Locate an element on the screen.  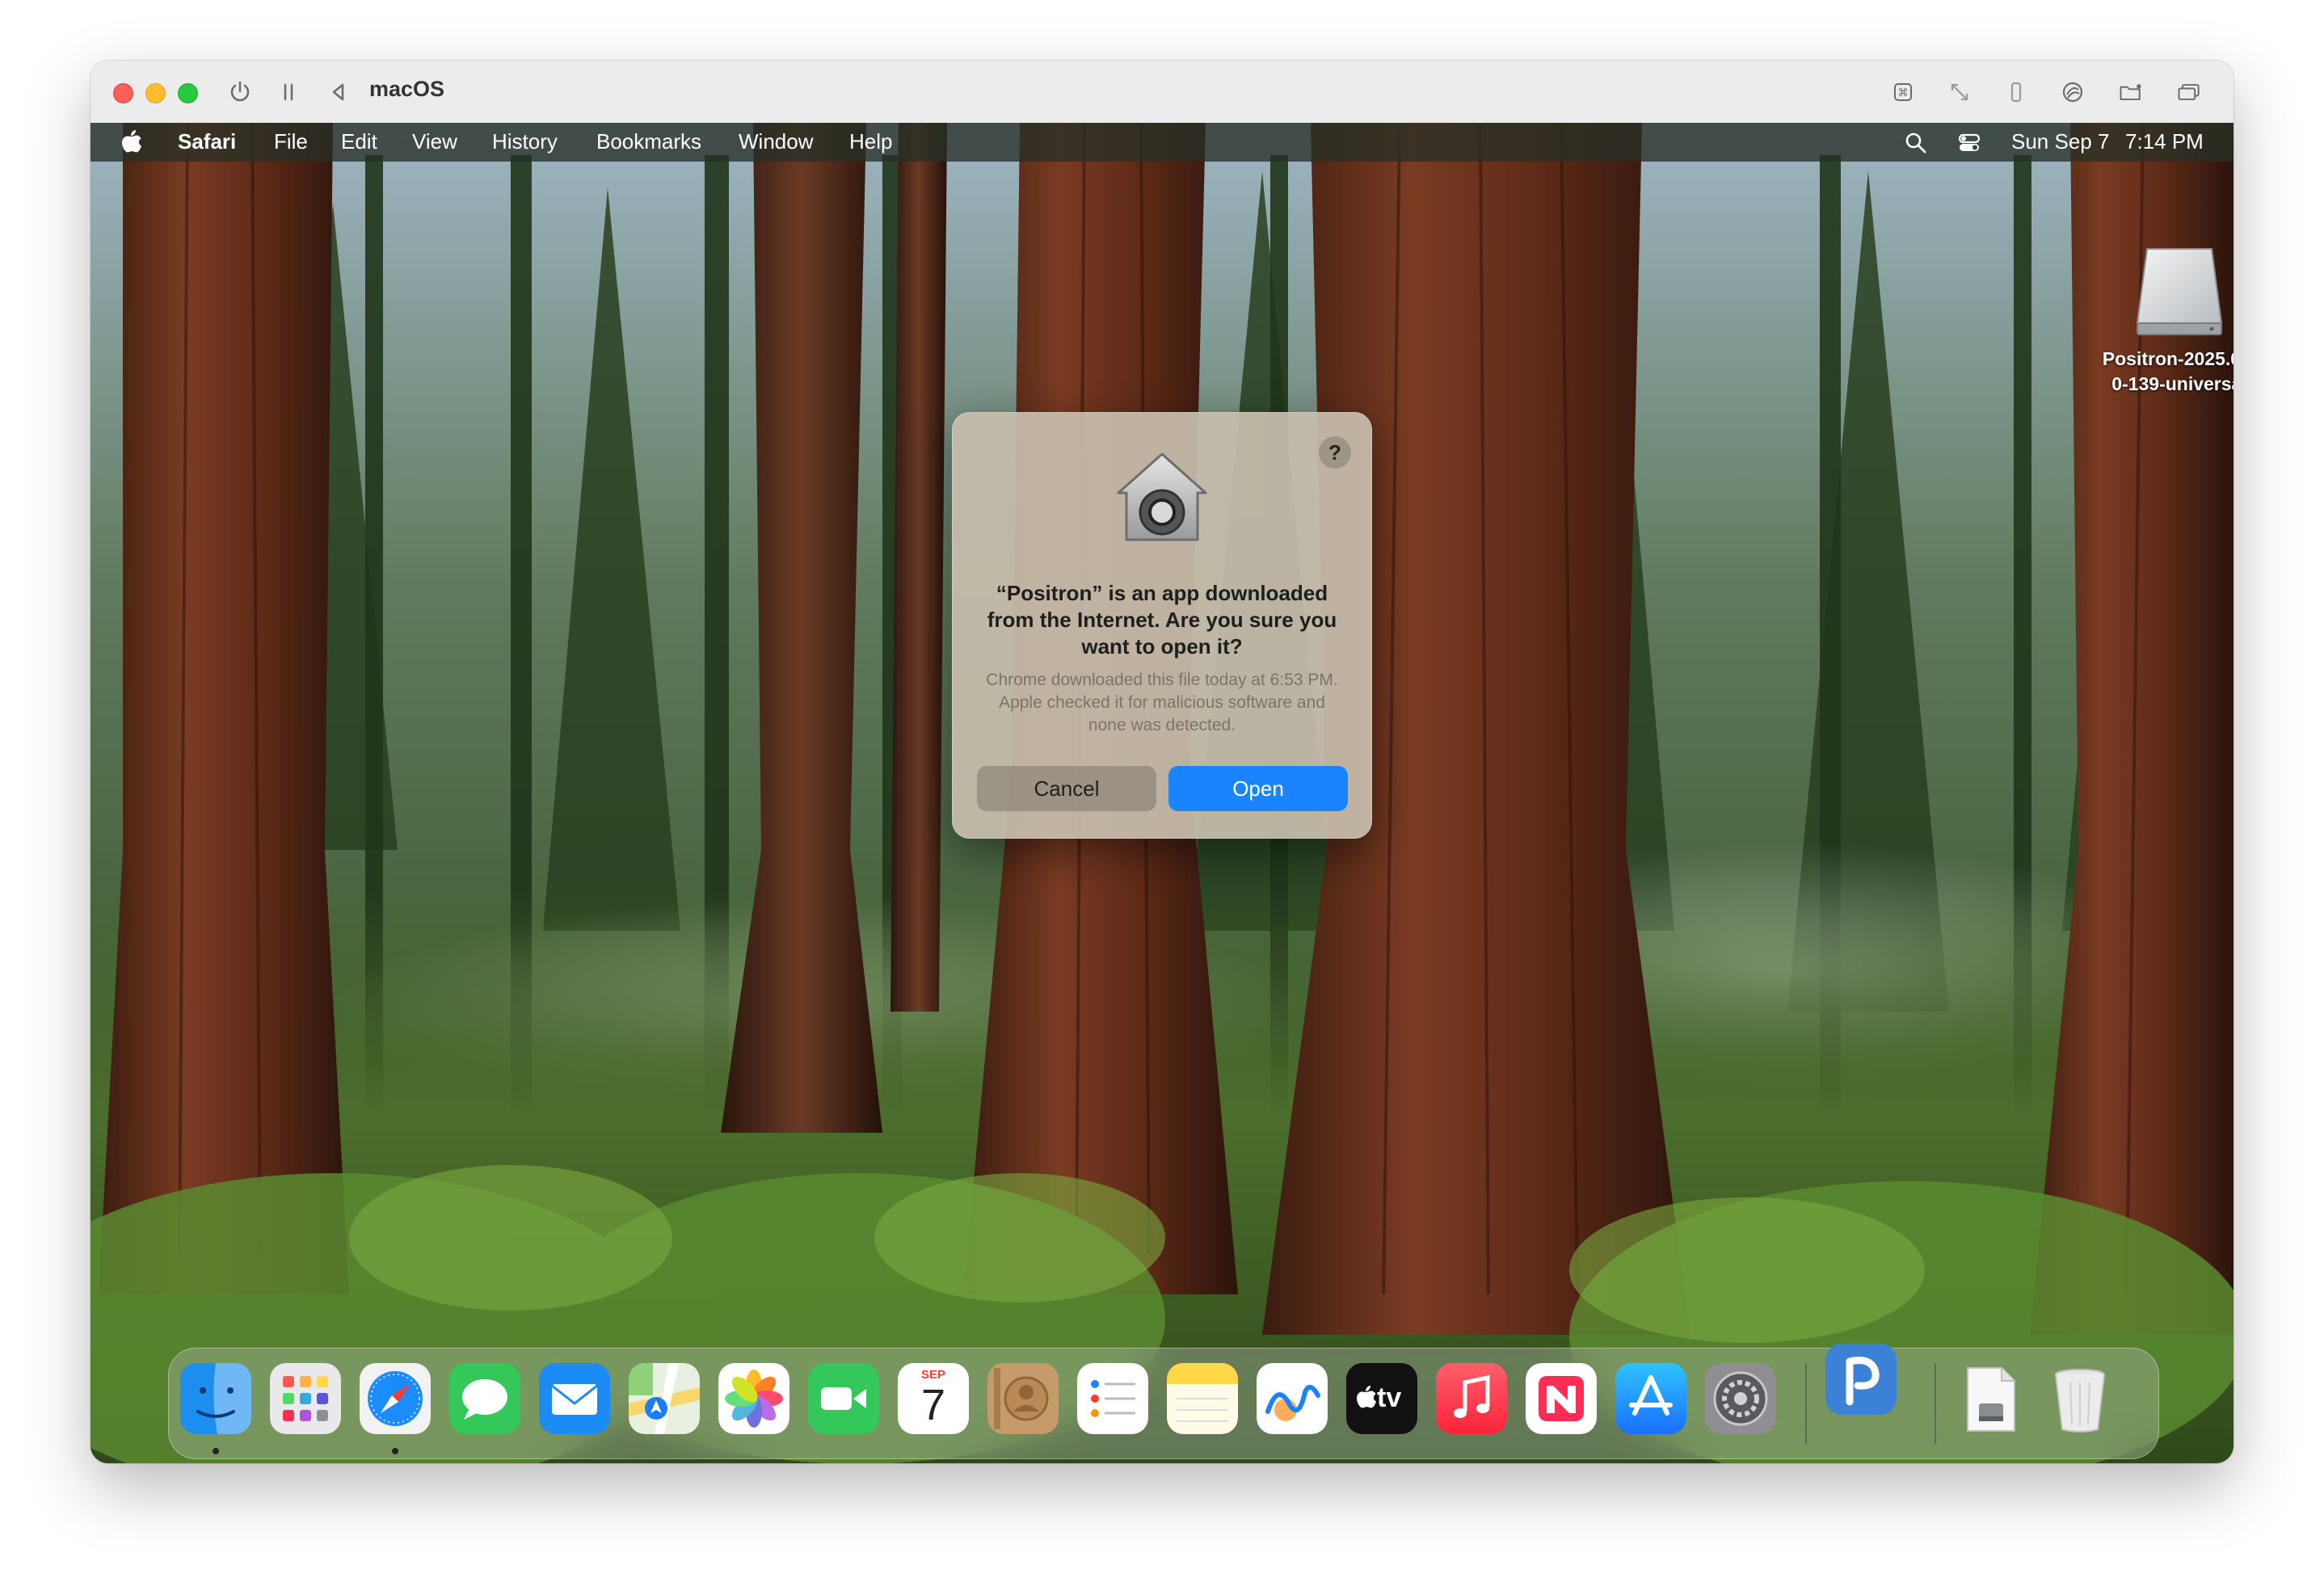
calendar-day: 7 is located at coordinates (933, 1405).